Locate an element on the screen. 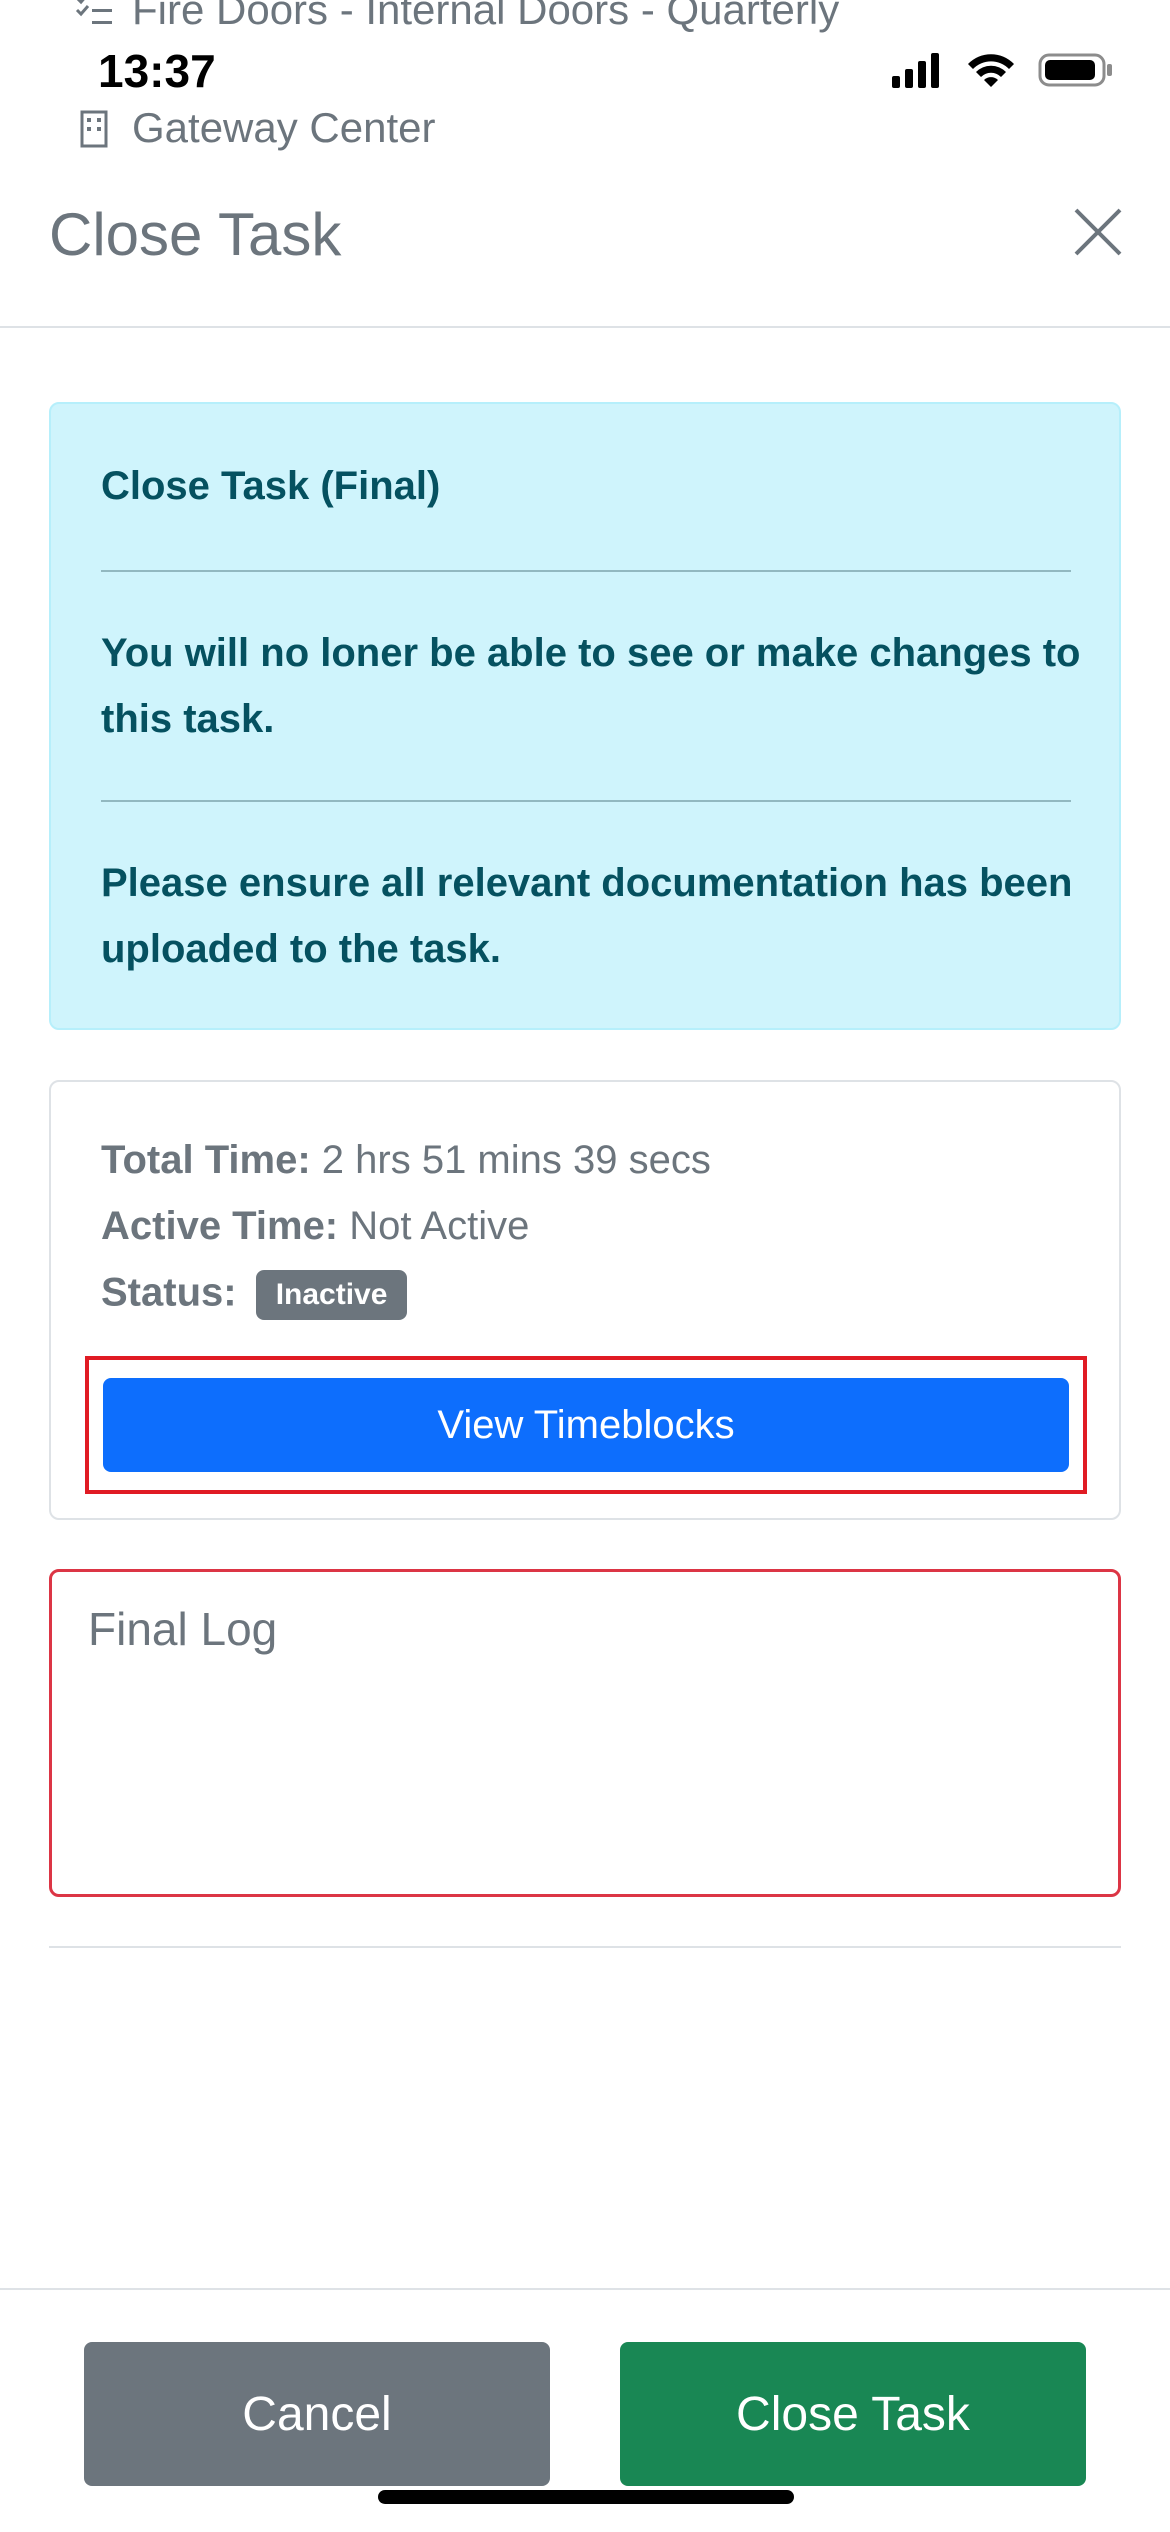  status-bar-time: 13:37 is located at coordinates (157, 71).